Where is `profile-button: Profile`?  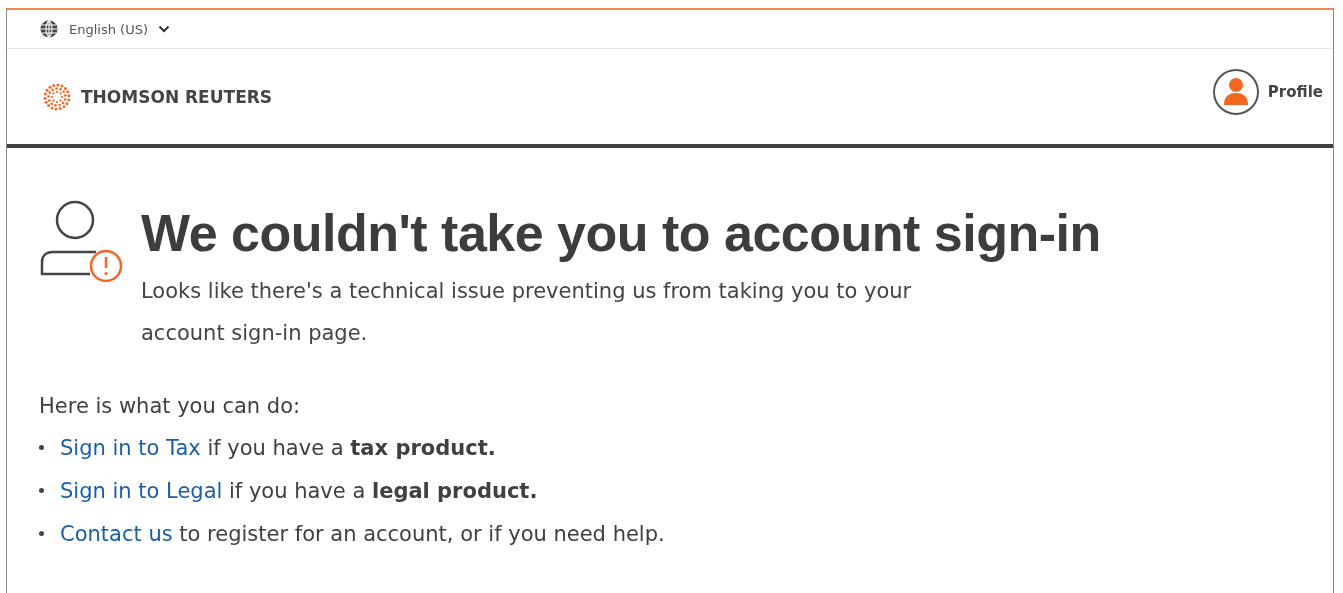 profile-button: Profile is located at coordinates (1267, 91).